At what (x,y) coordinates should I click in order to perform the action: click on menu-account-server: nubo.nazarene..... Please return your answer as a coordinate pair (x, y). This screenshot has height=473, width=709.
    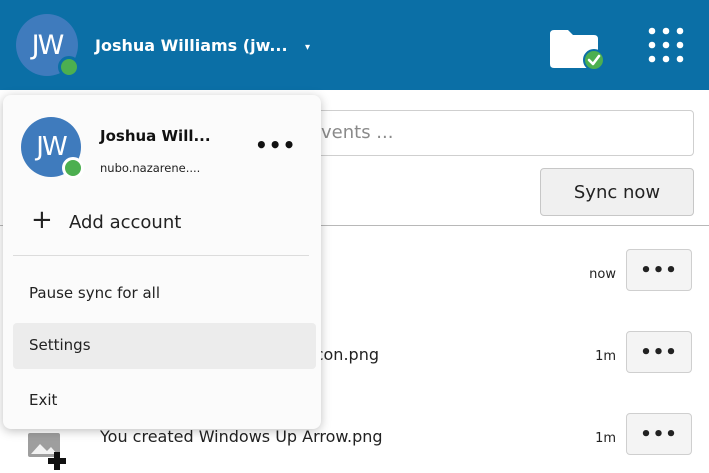
    Looking at the image, I should click on (150, 168).